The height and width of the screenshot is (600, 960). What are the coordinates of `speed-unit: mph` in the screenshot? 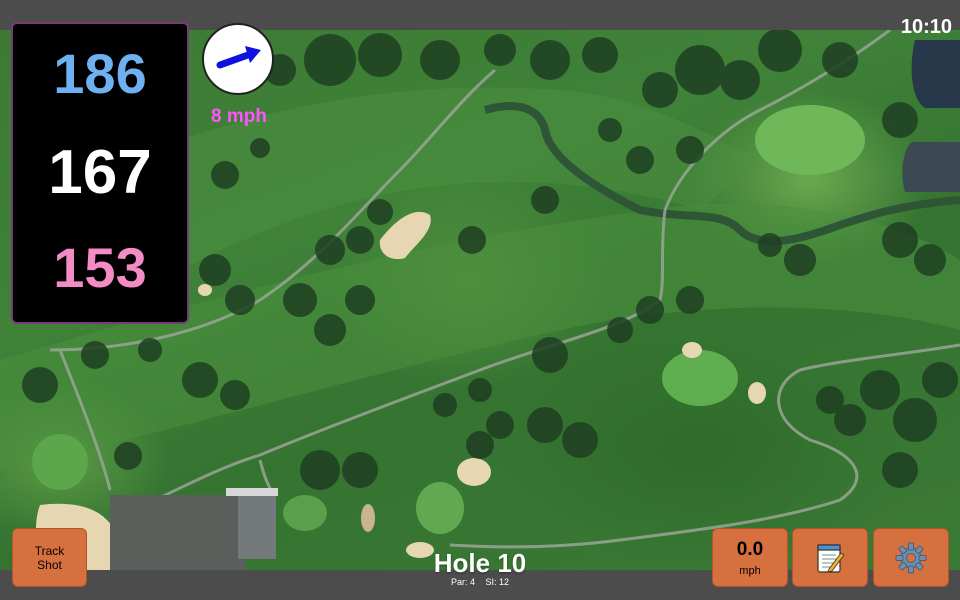 It's located at (750, 570).